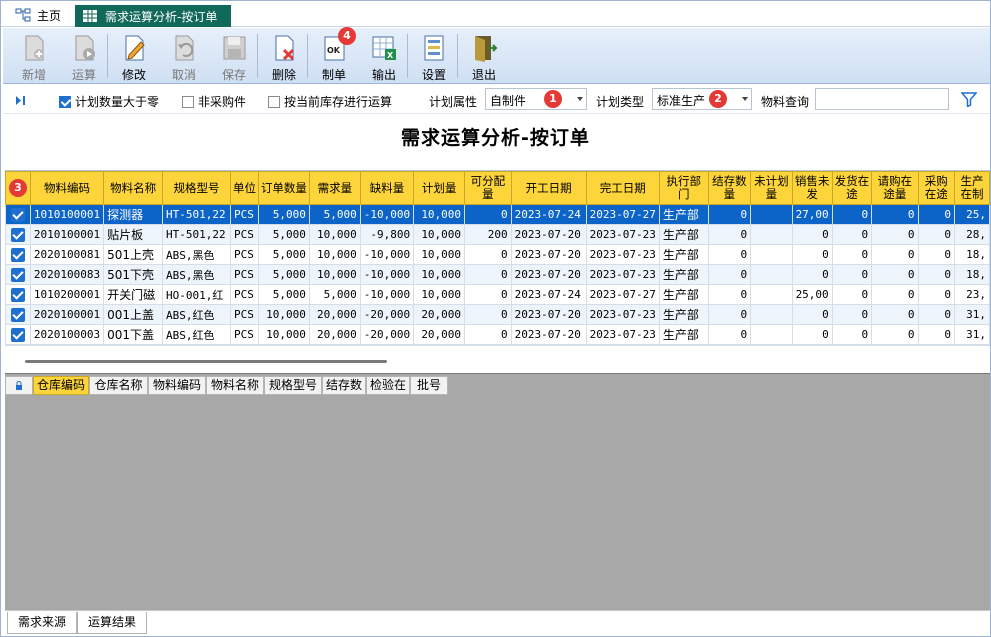 The width and height of the screenshot is (991, 637). I want to click on cell-demand-qty: 5,000, so click(334, 294).